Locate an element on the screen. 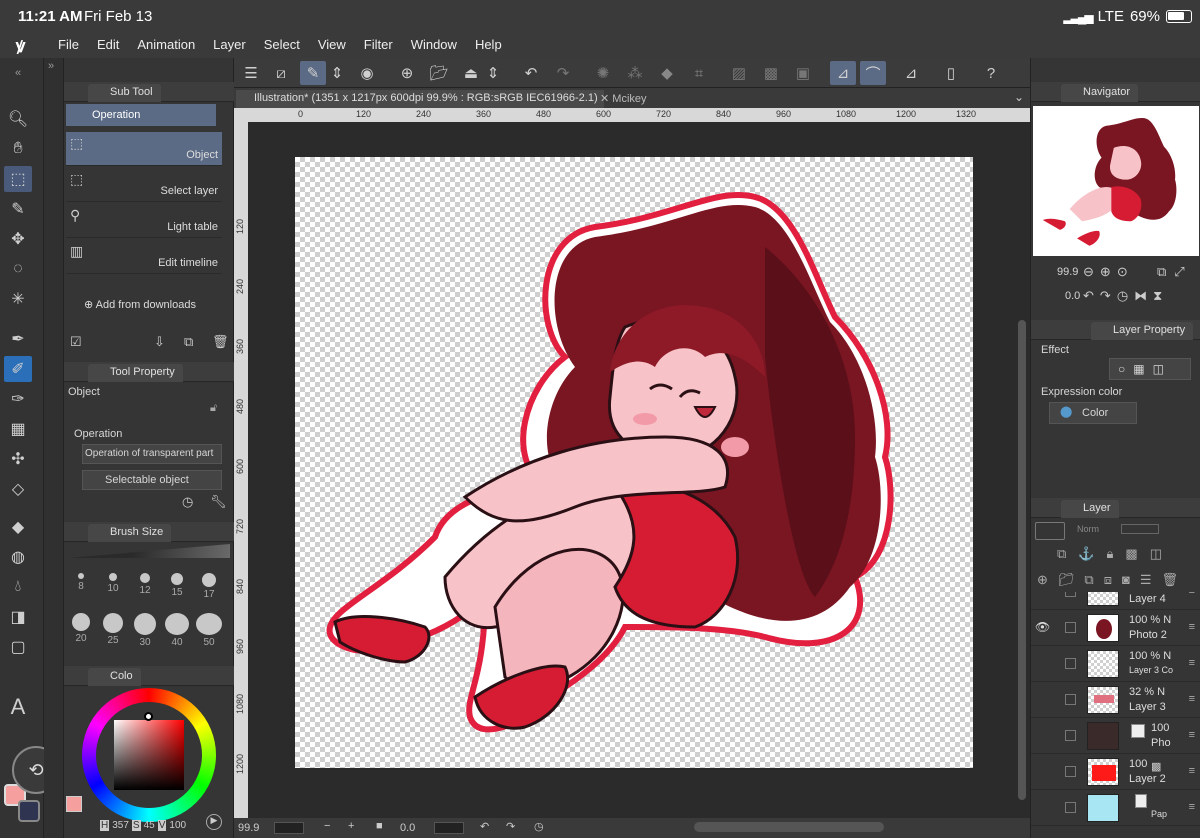 The height and width of the screenshot is (838, 1200). fit-icon: ■ is located at coordinates (379, 826).